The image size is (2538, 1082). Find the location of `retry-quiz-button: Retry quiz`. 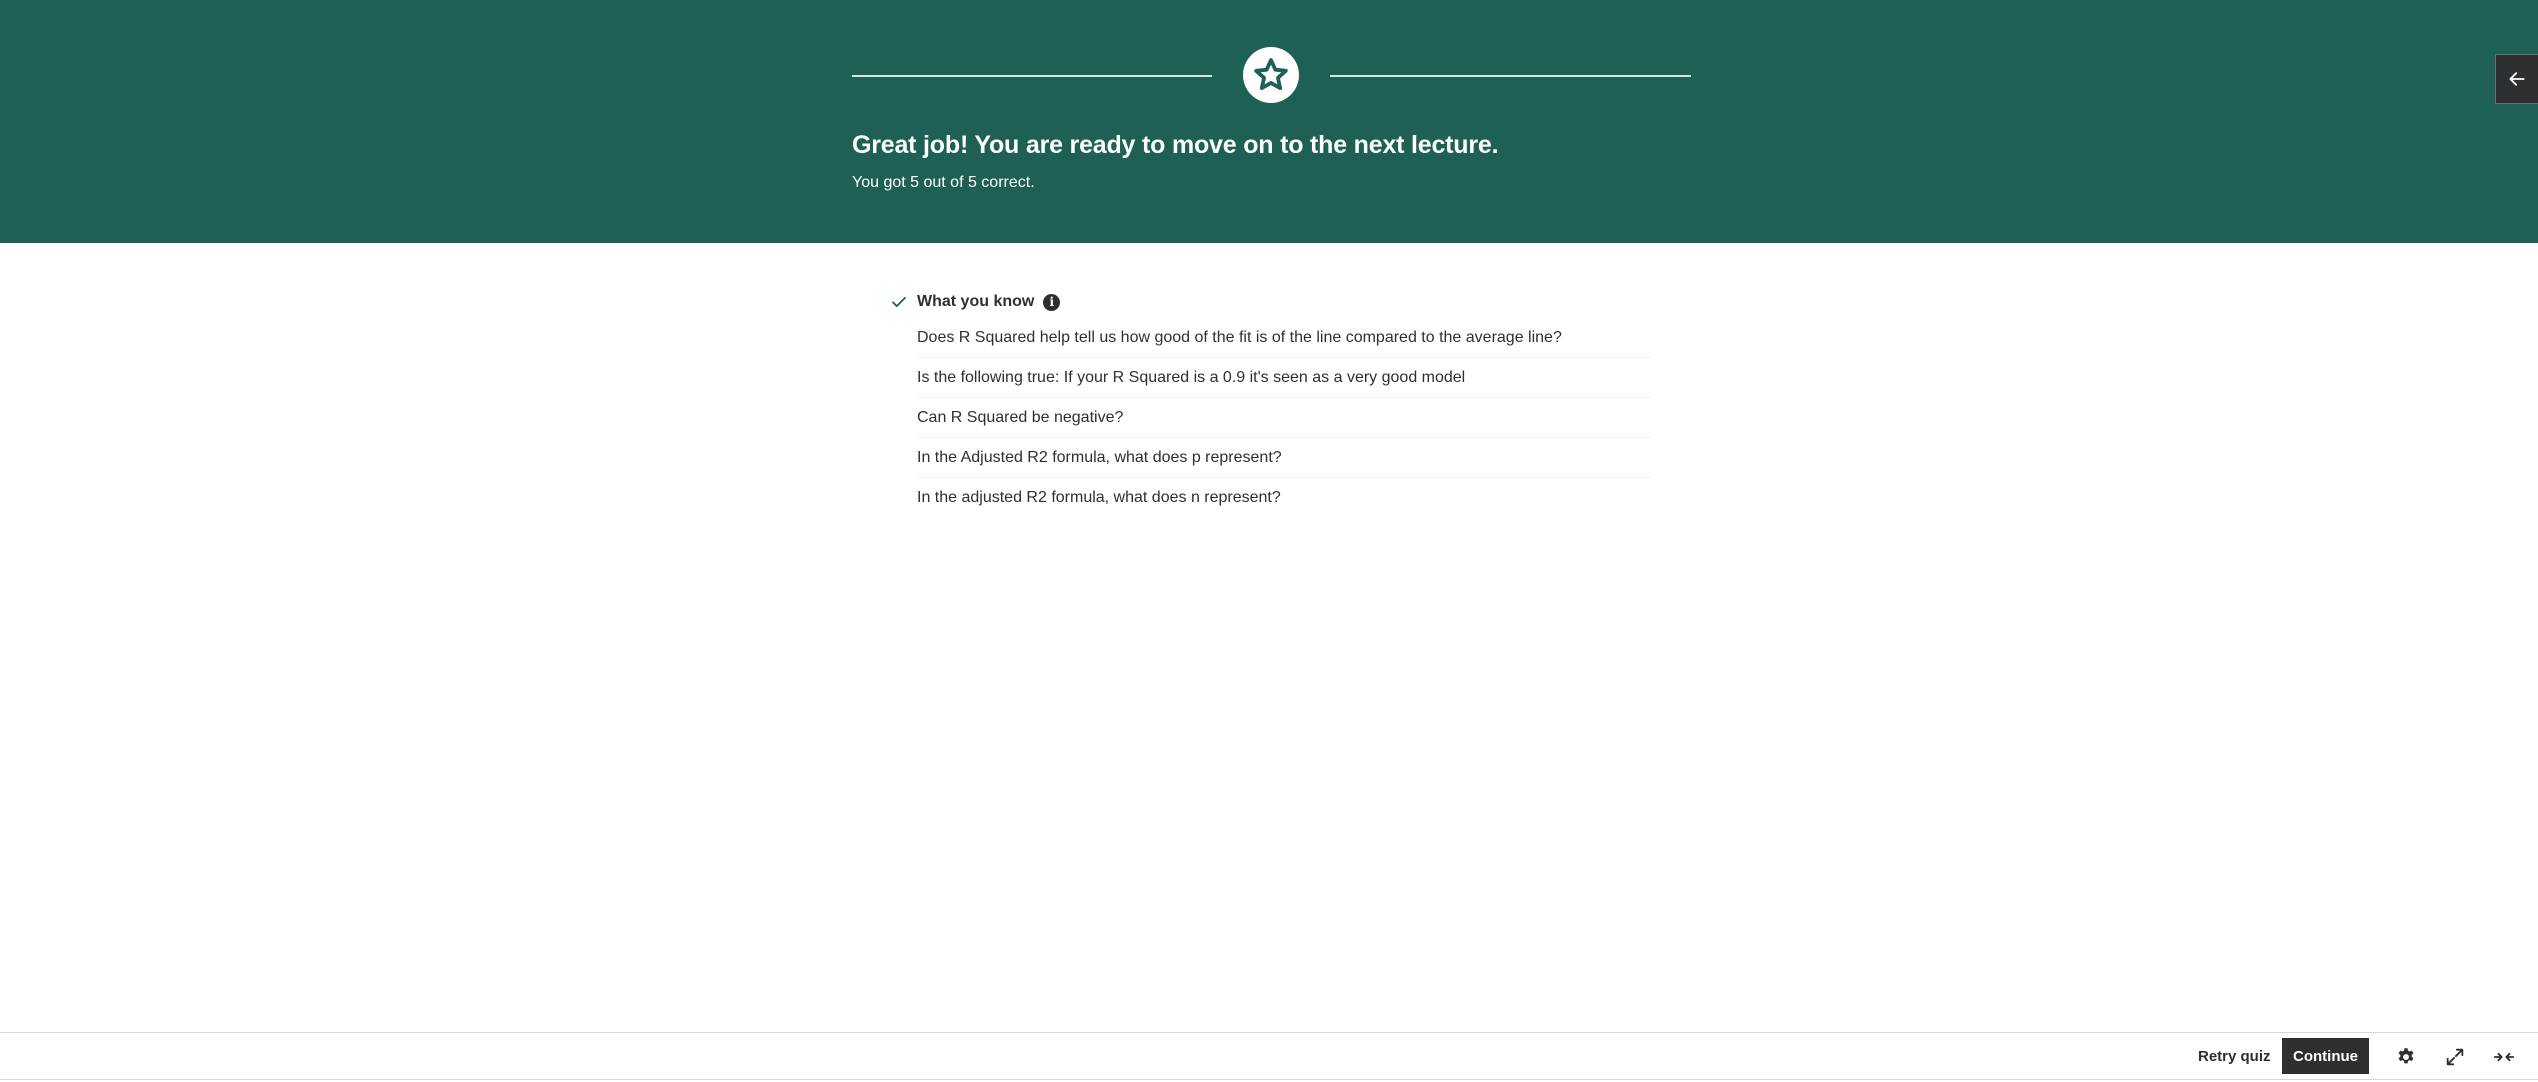

retry-quiz-button: Retry quiz is located at coordinates (2234, 1056).